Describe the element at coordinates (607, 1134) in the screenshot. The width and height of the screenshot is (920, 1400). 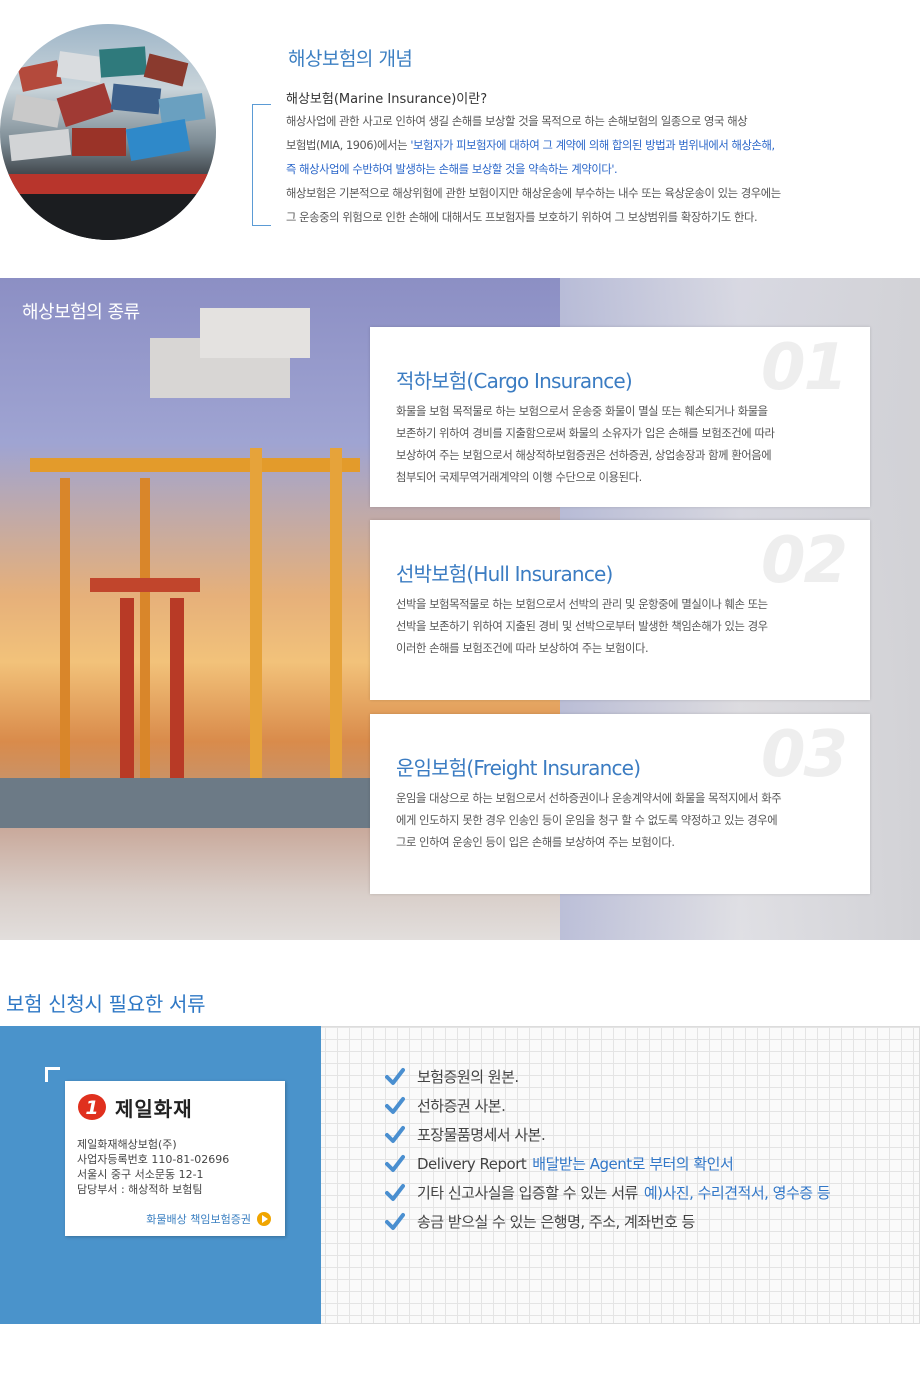
I see `list-item: 포장물품명세서 사본.` at that location.